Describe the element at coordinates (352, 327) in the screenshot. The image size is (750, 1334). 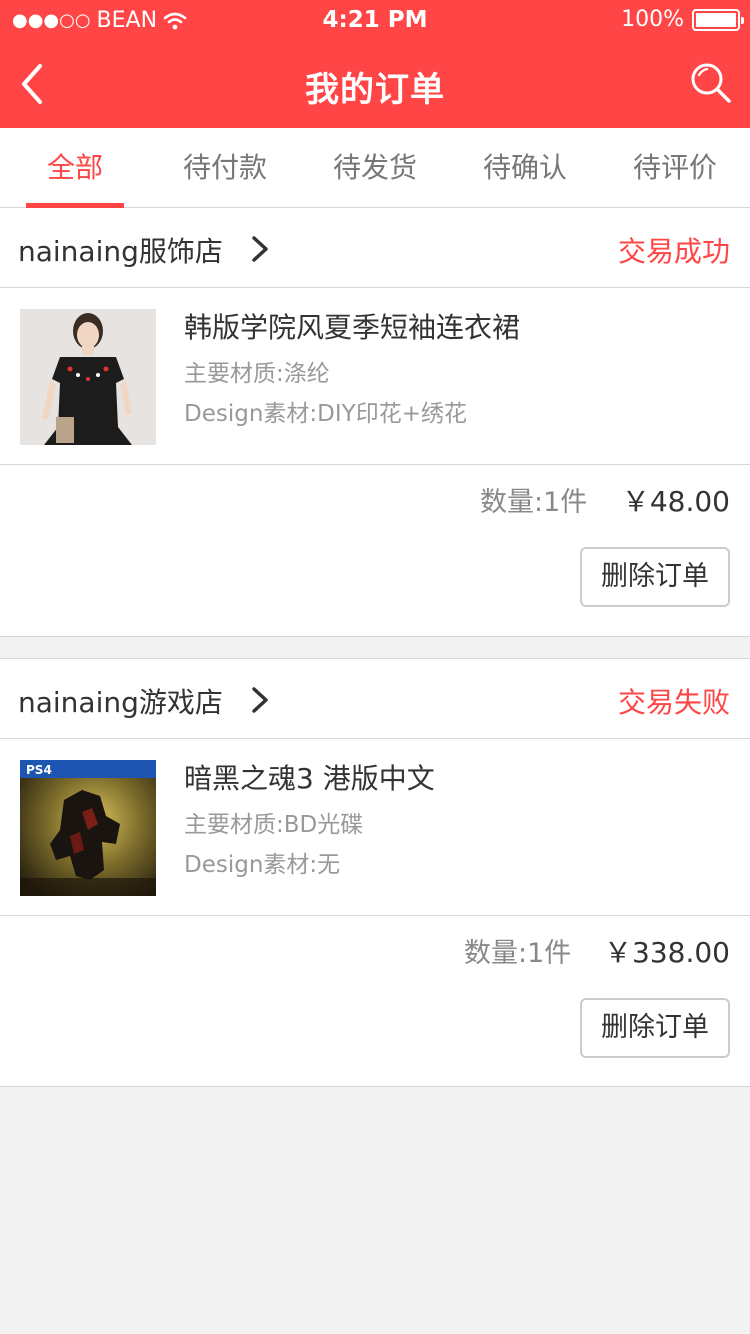
I see `product-title: 韩版学院风夏季短袖连衣裙` at that location.